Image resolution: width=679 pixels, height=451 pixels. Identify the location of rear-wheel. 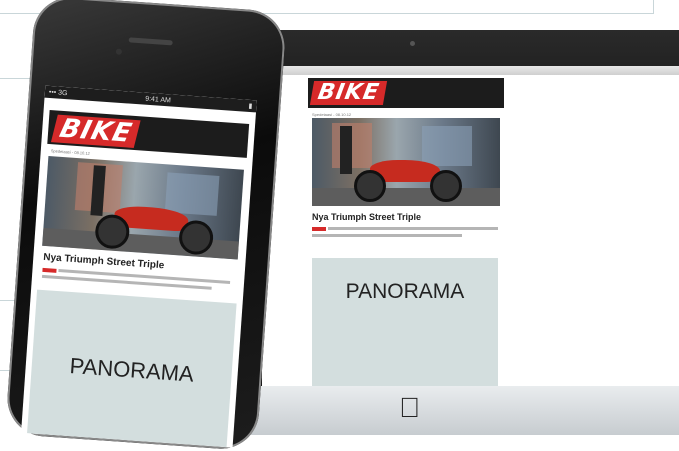
(370, 186).